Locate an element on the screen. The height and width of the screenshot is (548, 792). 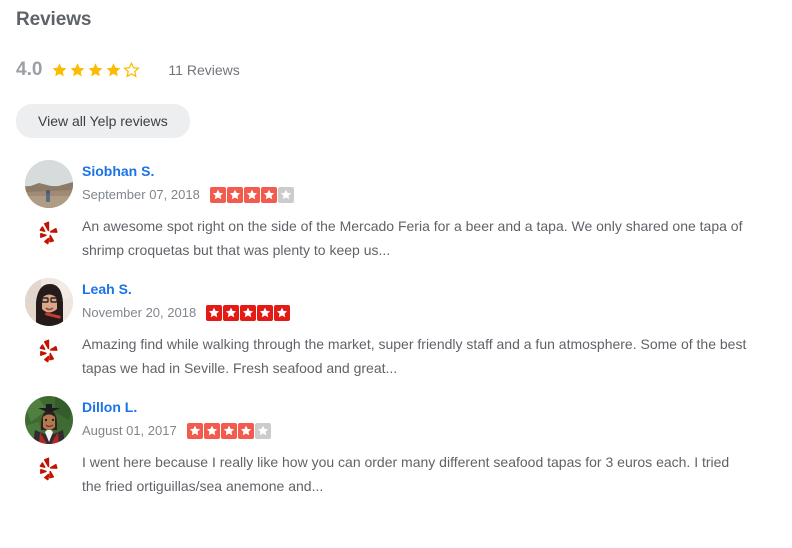
rating-stars is located at coordinates (96, 70).